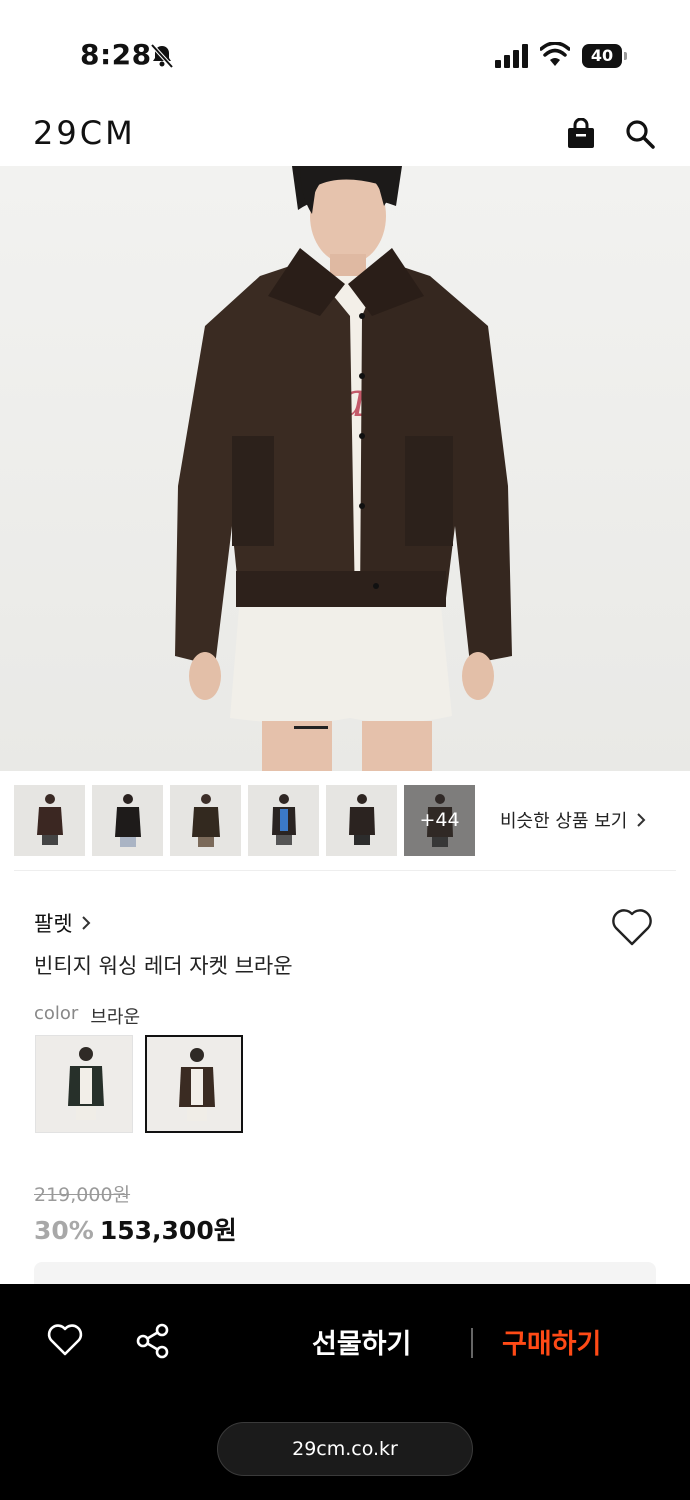 This screenshot has height=1500, width=690. I want to click on discount-rate: 30%, so click(64, 1230).